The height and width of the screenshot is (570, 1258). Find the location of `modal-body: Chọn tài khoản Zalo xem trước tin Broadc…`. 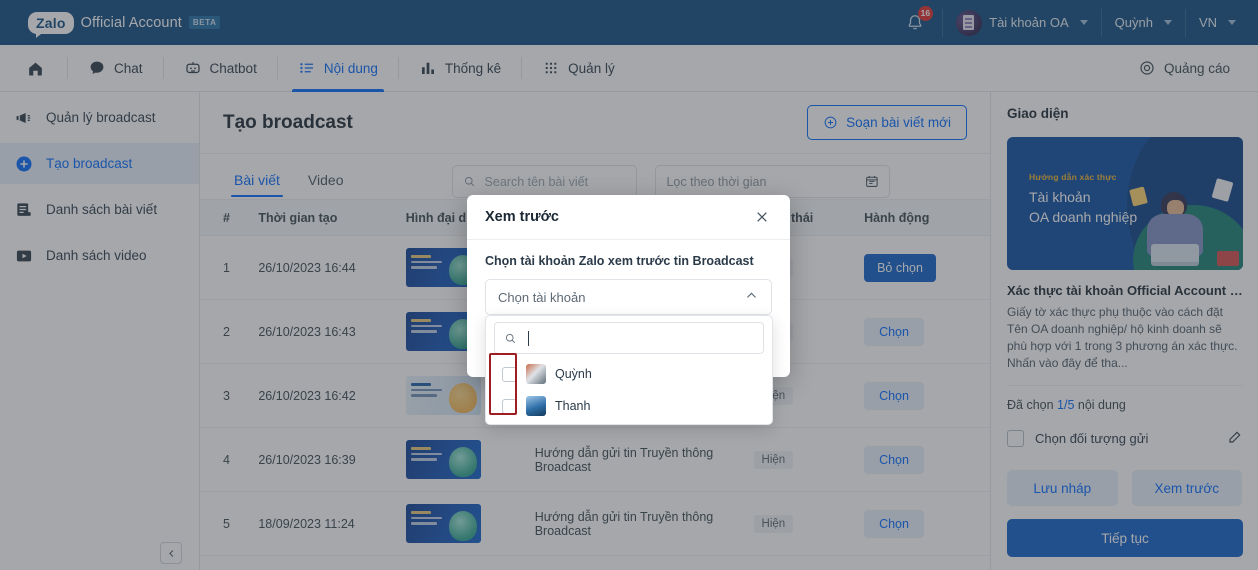

modal-body: Chọn tài khoản Zalo xem trước tin Broadc… is located at coordinates (628, 277).